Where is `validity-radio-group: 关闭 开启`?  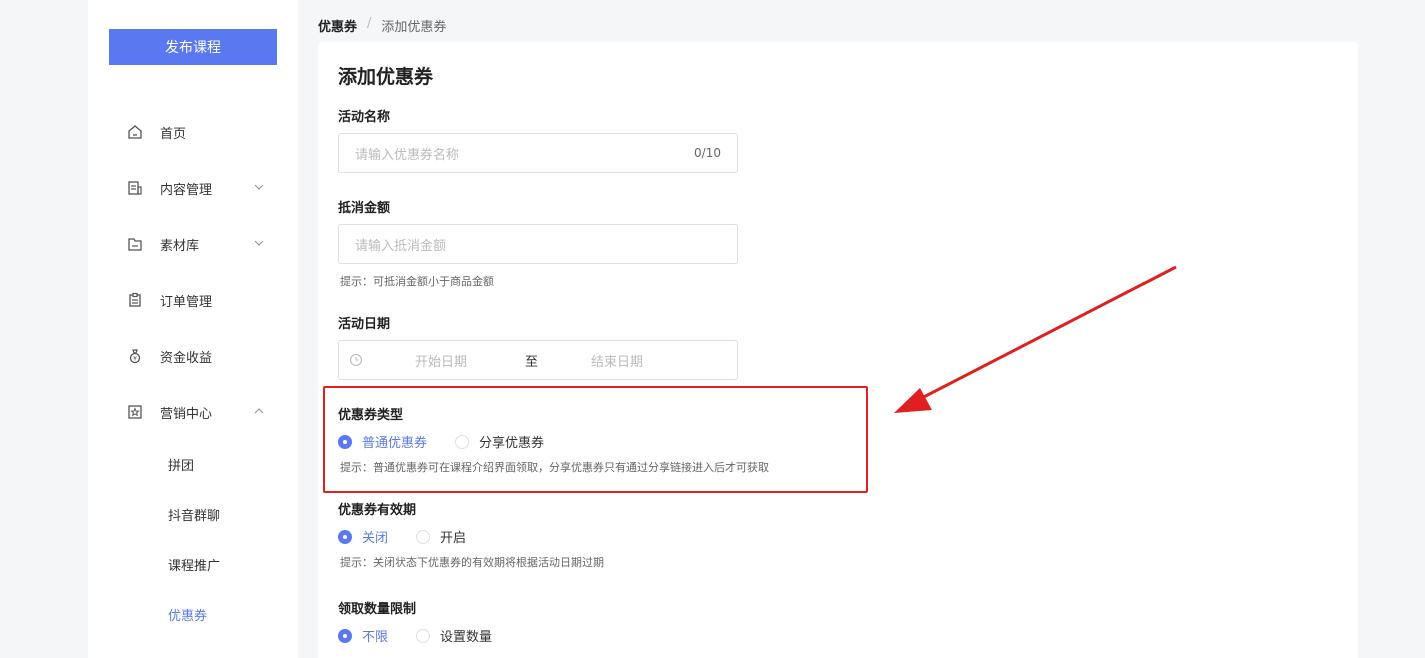 validity-radio-group: 关闭 开启 is located at coordinates (416, 536).